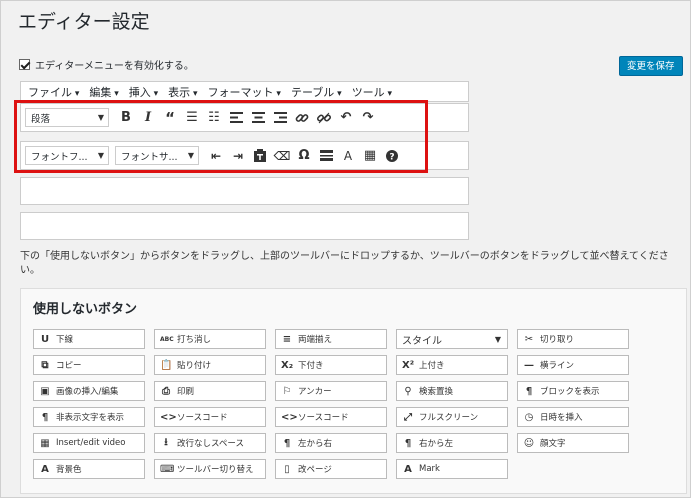  What do you see at coordinates (210, 339) in the screenshot?
I see `unused-button: ABC 打ち消し` at bounding box center [210, 339].